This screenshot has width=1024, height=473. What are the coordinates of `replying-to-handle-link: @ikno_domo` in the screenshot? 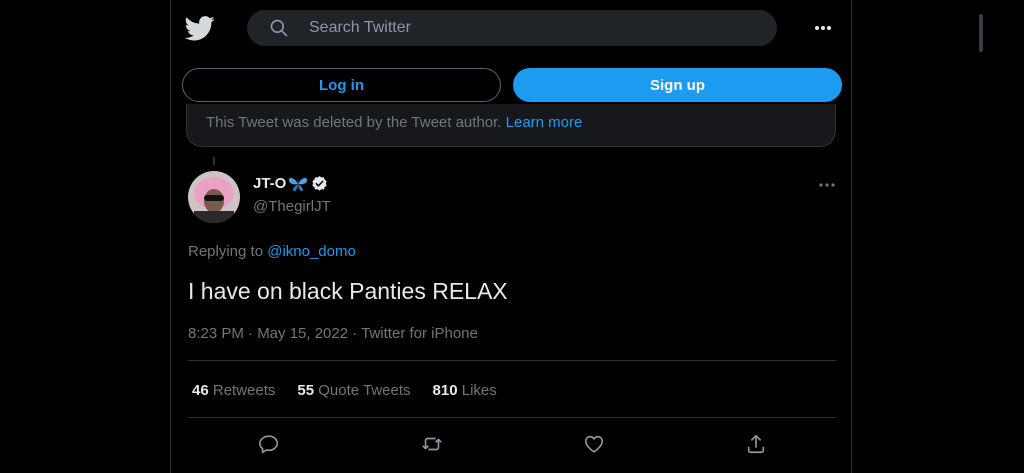 It's located at (311, 251).